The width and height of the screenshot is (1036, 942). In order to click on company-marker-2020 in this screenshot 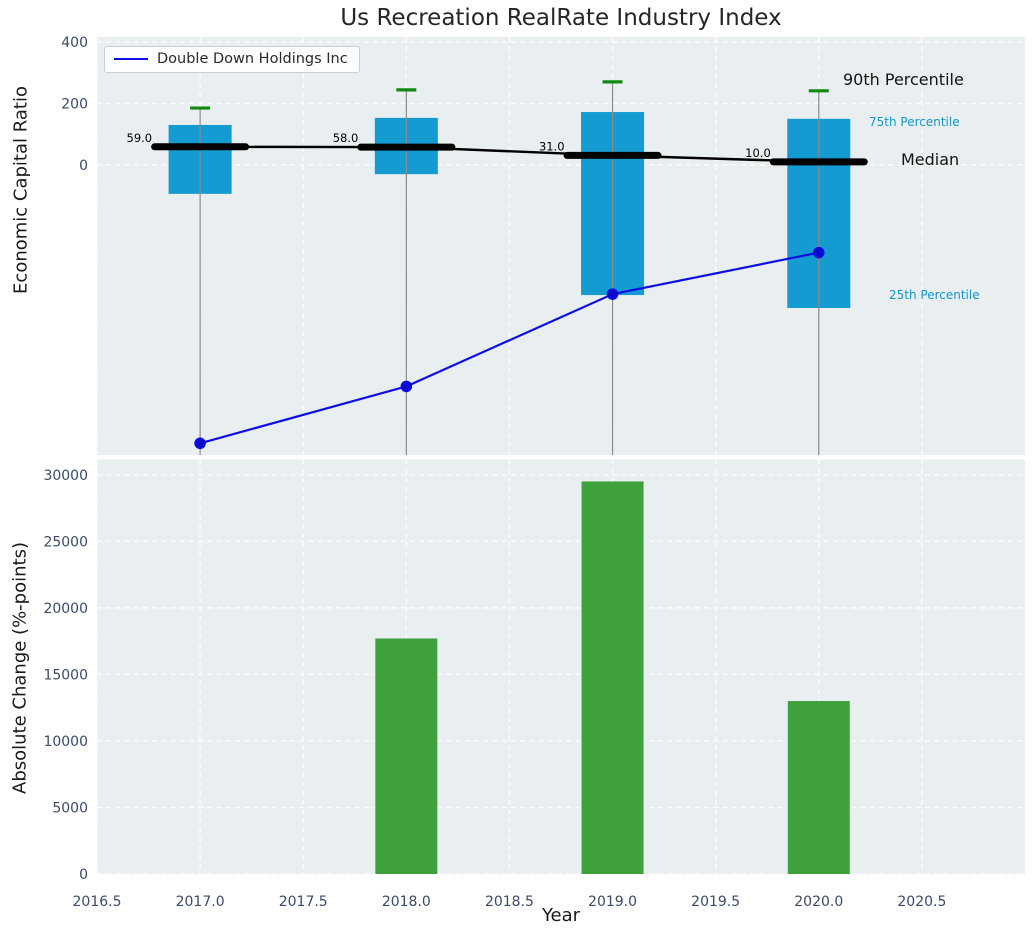, I will do `click(818, 252)`.